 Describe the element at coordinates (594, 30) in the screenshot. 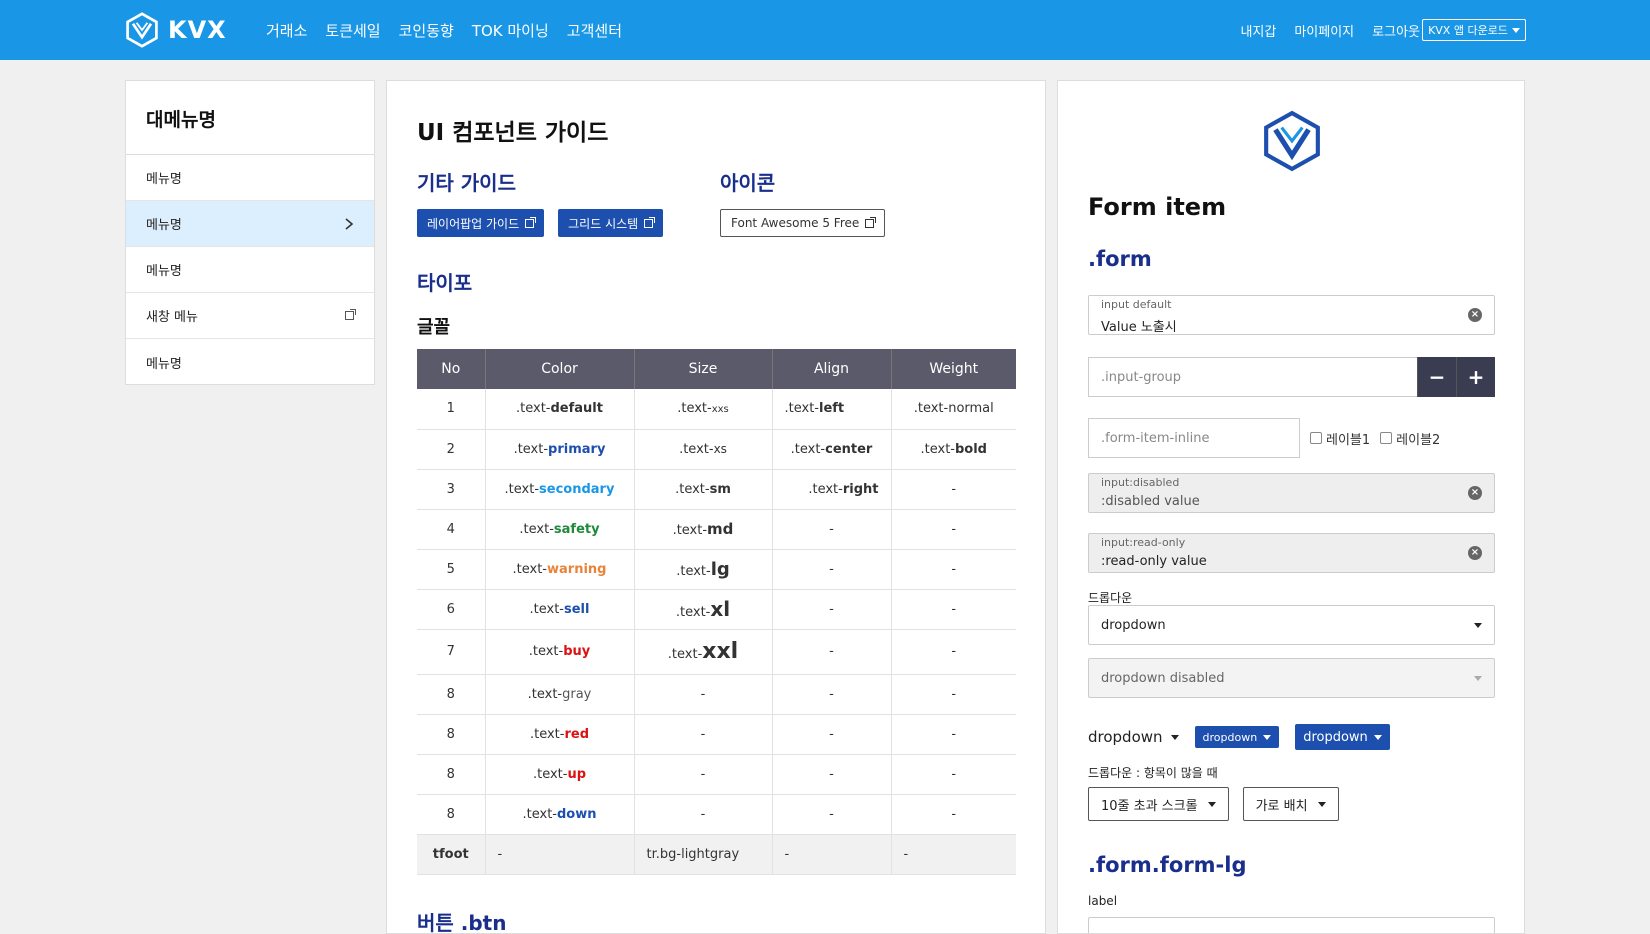

I see `nav-customer-center: 고객센터` at that location.